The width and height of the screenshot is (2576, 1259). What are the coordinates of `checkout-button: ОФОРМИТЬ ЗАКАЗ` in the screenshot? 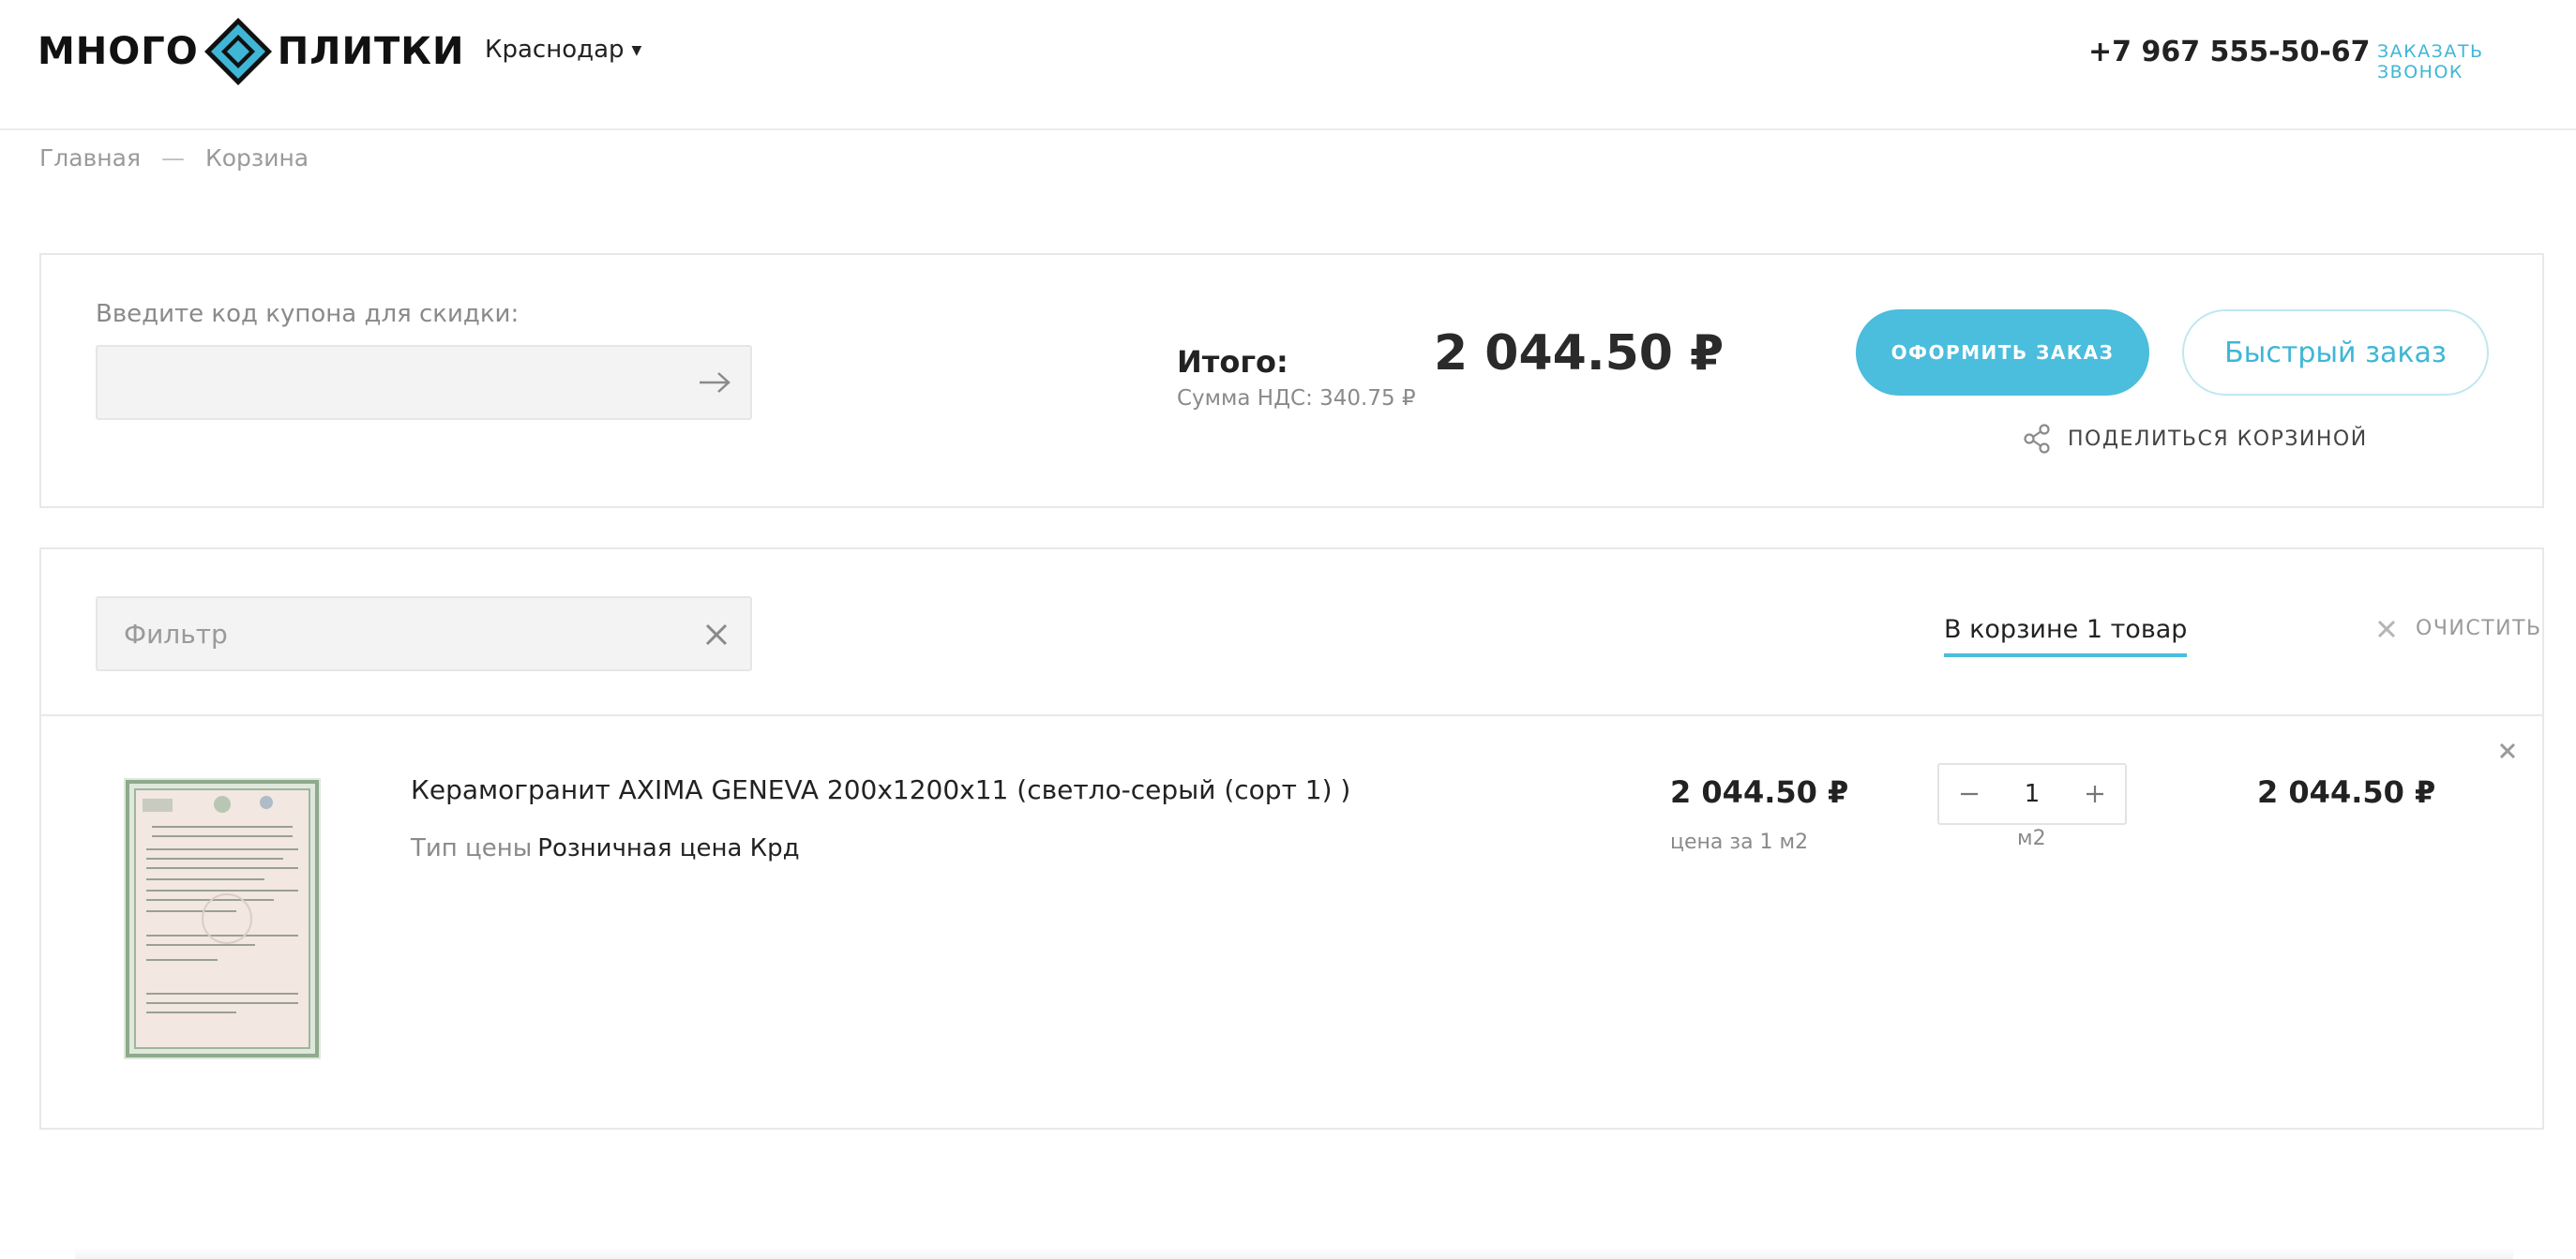 It's located at (2002, 352).